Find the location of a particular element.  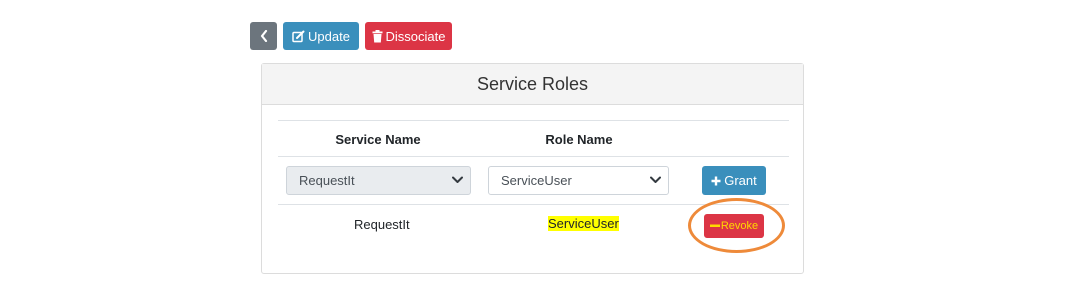

table-row-role-name: ServiceUser is located at coordinates (583, 223).